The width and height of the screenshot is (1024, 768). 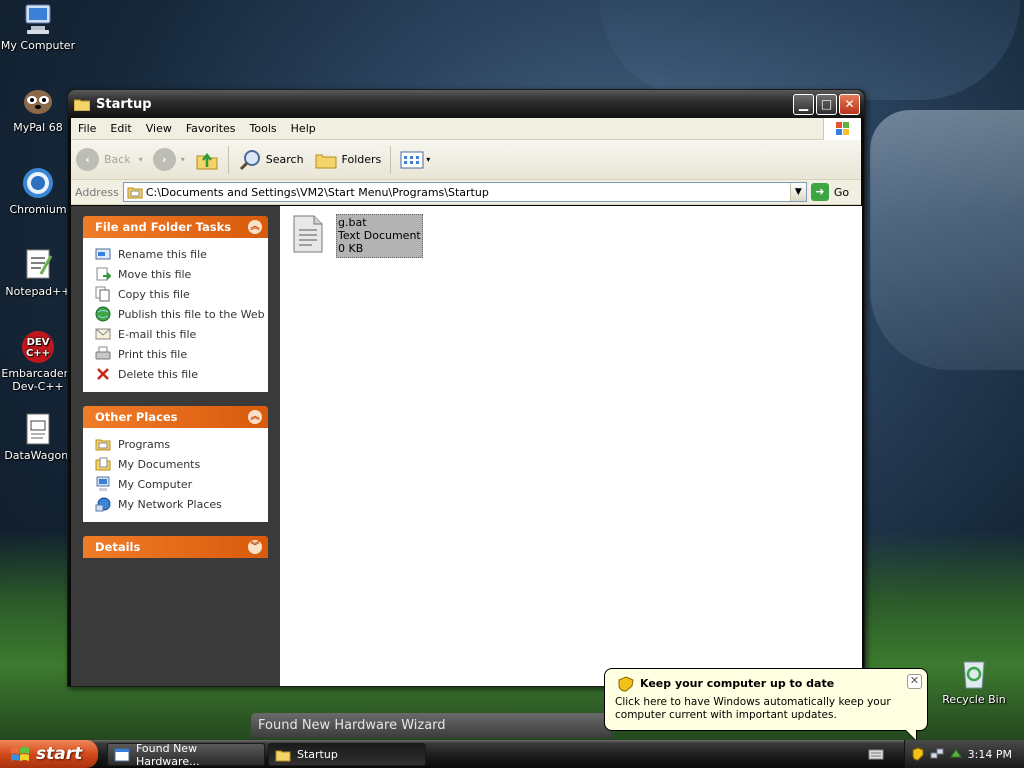 What do you see at coordinates (255, 547) in the screenshot?
I see `expand-chevron-icon: ︾` at bounding box center [255, 547].